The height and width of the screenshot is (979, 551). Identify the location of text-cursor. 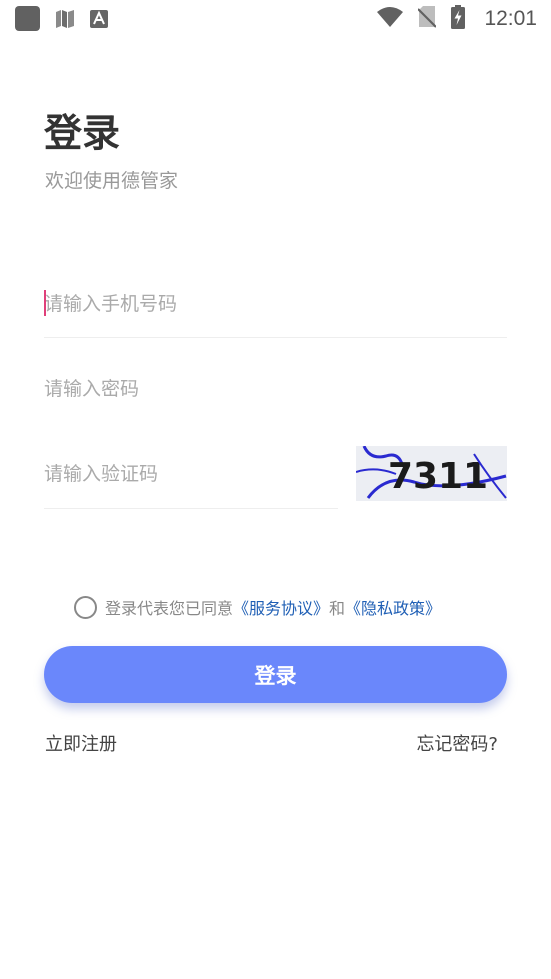
(45, 303).